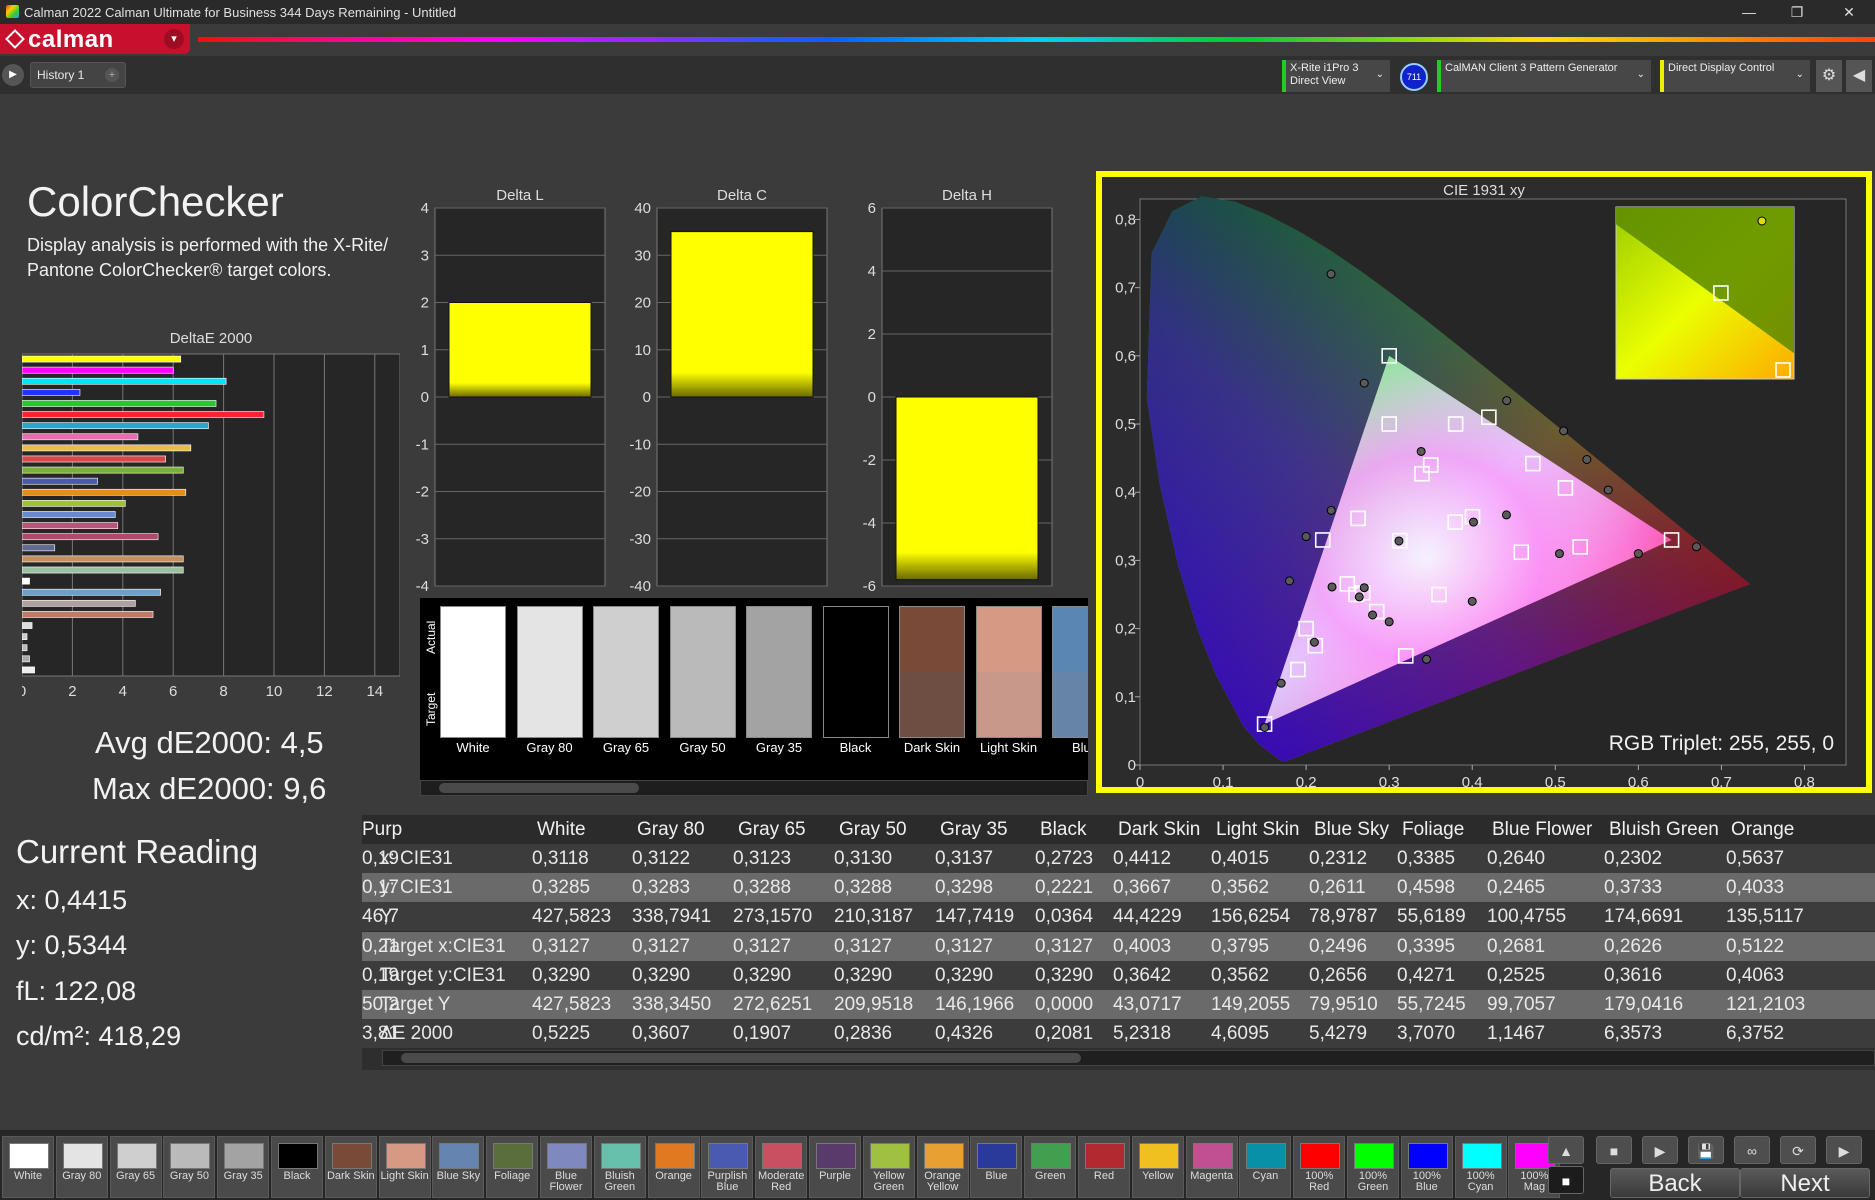 This screenshot has height=1200, width=1875. I want to click on patch-label: Light Skin, so click(405, 1176).